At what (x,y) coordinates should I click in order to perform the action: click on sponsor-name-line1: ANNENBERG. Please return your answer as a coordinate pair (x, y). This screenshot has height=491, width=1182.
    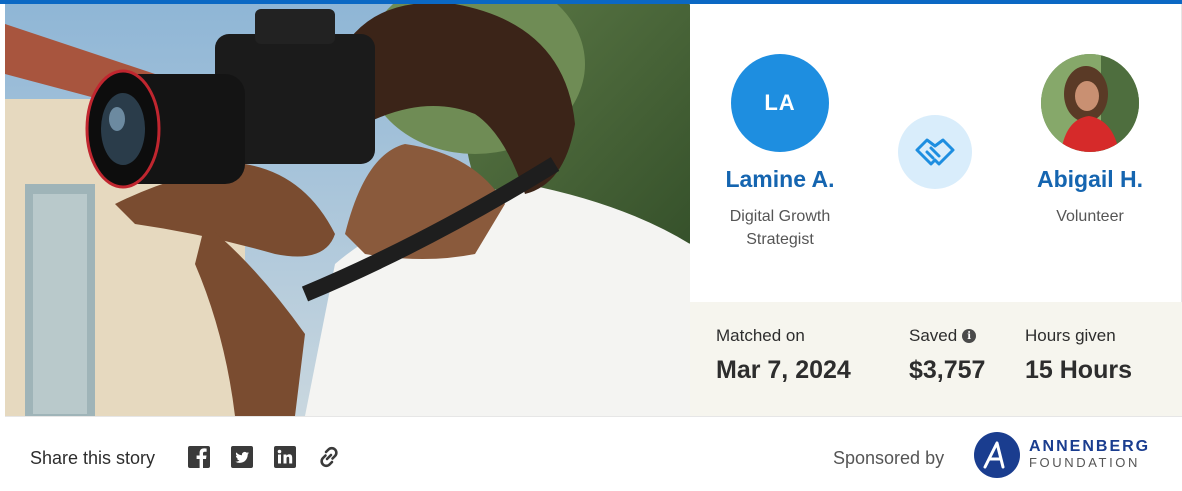
    Looking at the image, I should click on (1090, 446).